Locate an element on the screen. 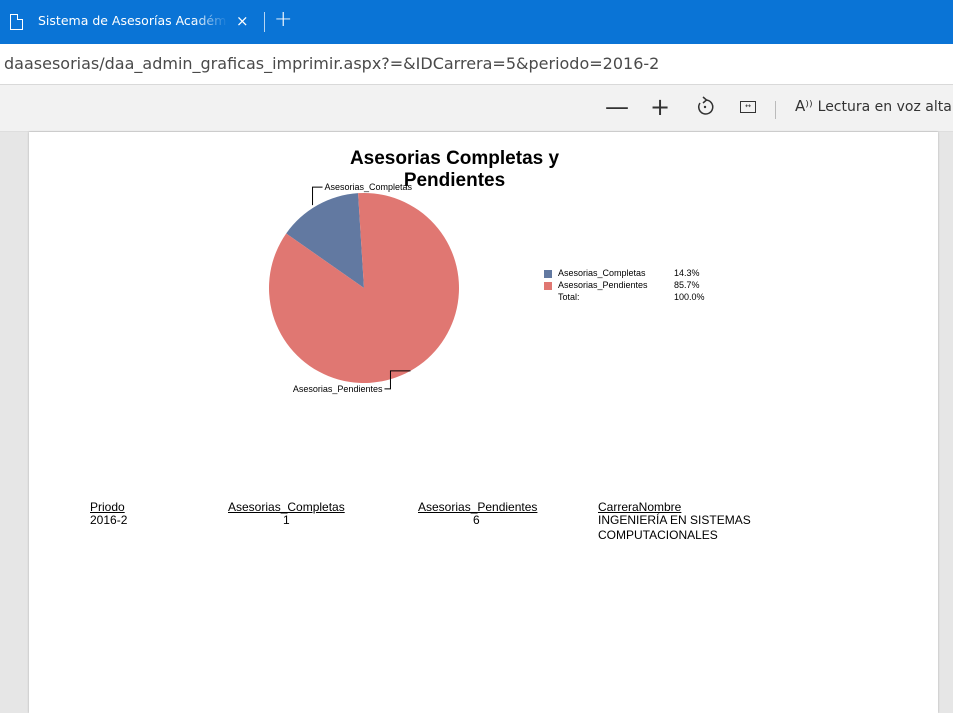  toolbar-divider is located at coordinates (775, 110).